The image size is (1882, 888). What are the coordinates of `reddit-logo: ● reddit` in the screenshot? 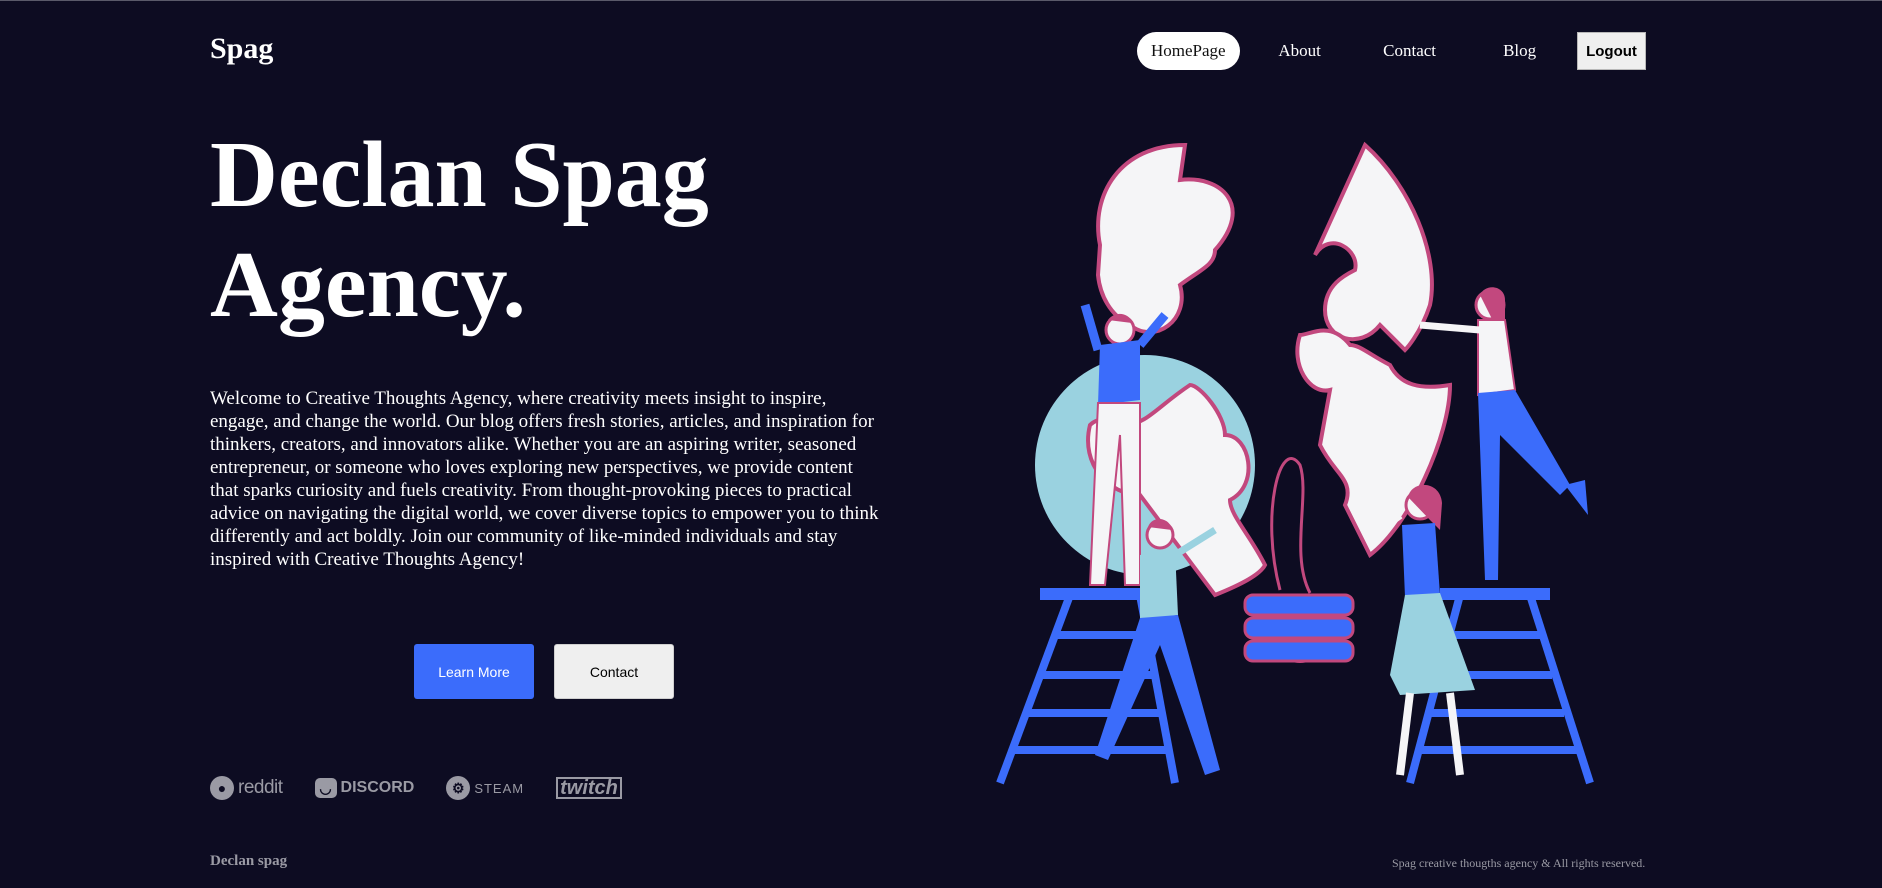 It's located at (246, 788).